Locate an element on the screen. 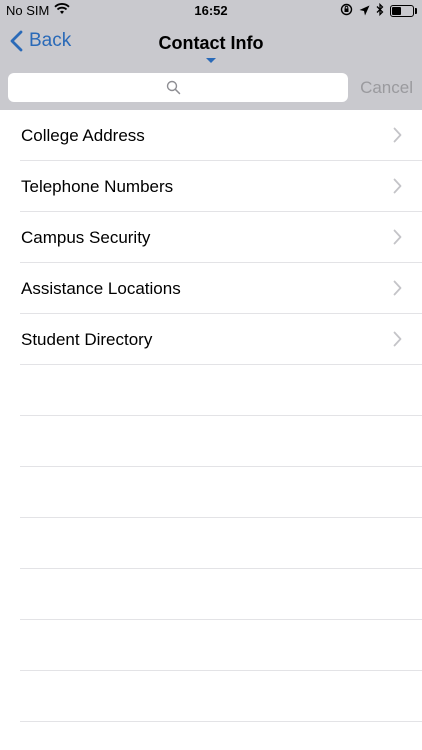 This screenshot has height=750, width=422. list-item-telephone-numbers: Telephone Numbers is located at coordinates (221, 186).